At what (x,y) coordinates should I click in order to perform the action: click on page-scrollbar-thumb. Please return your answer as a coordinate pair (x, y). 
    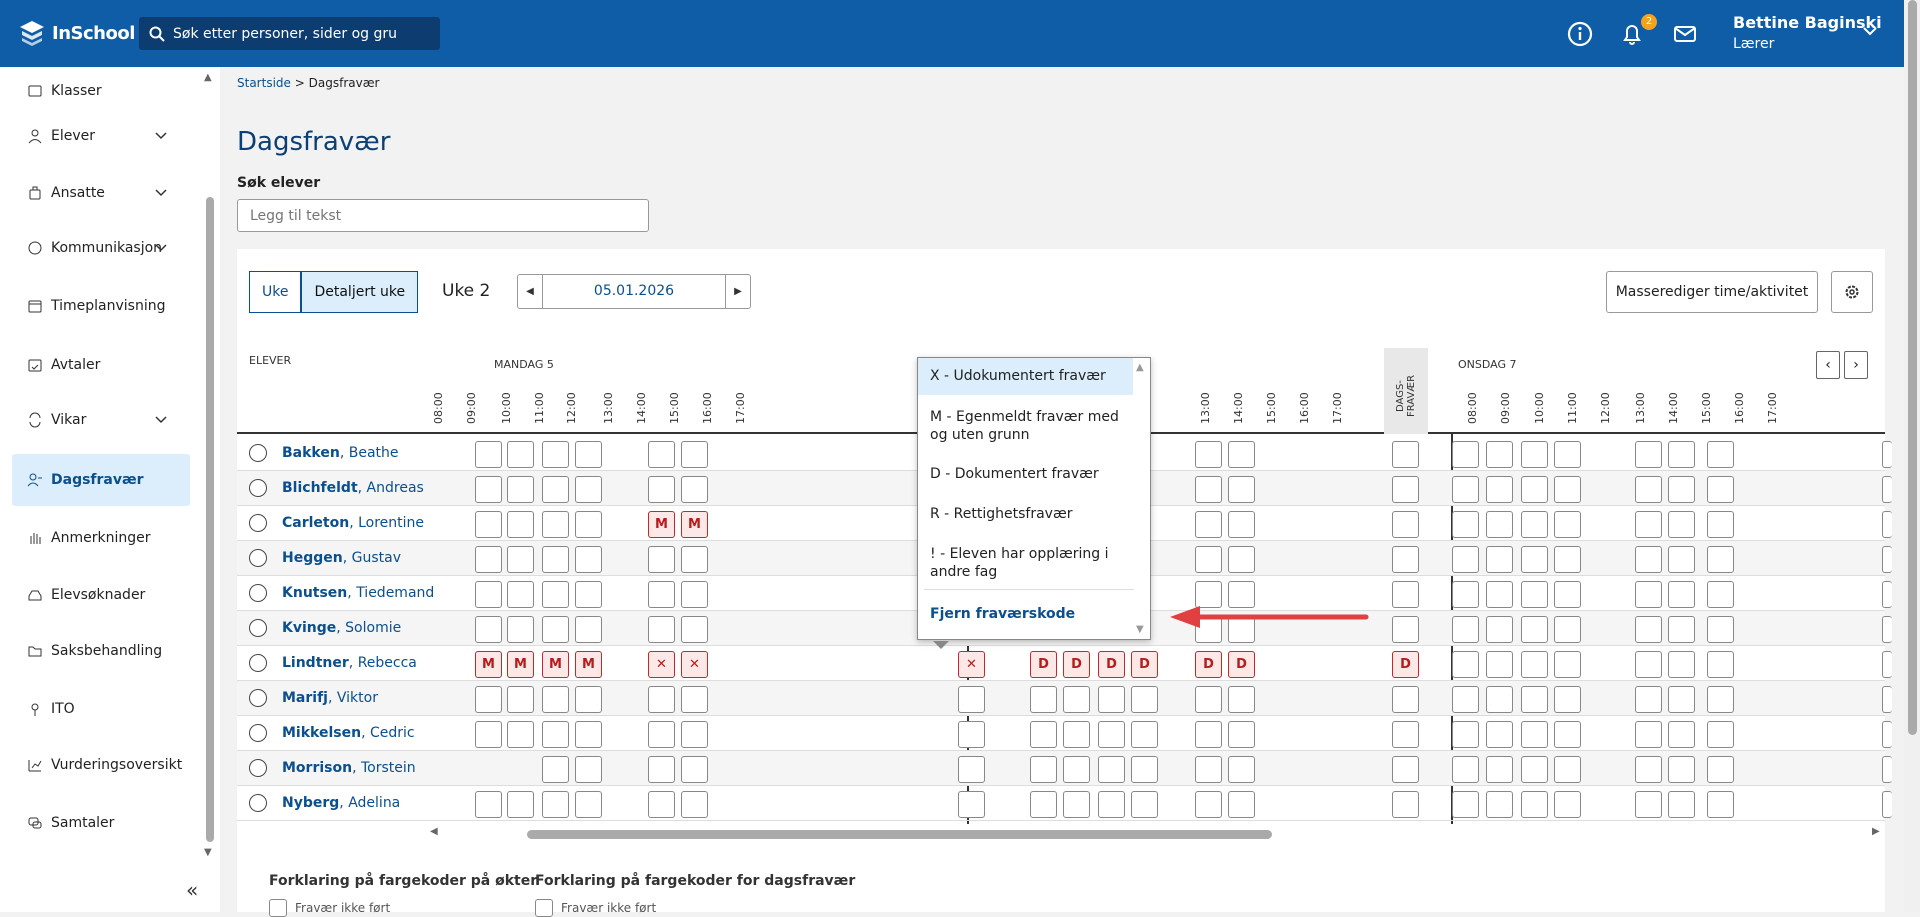
    Looking at the image, I should click on (1912, 367).